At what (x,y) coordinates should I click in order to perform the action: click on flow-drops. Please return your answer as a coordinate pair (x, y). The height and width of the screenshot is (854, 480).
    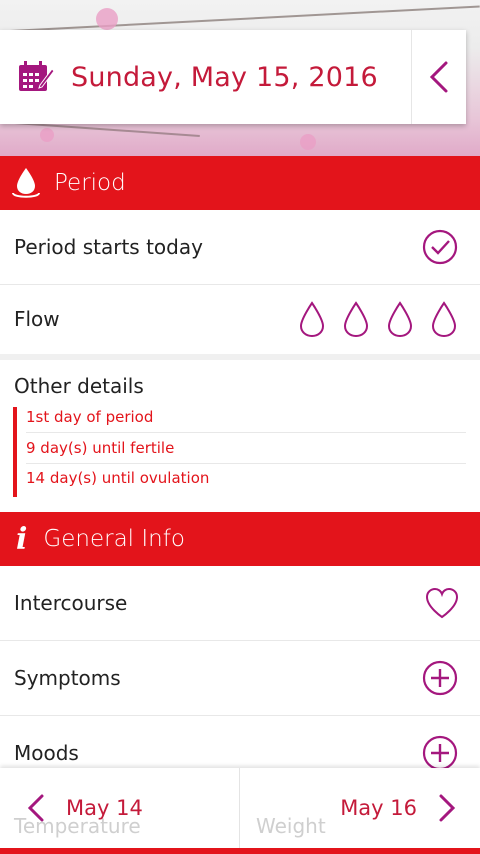
    Looking at the image, I should click on (378, 319).